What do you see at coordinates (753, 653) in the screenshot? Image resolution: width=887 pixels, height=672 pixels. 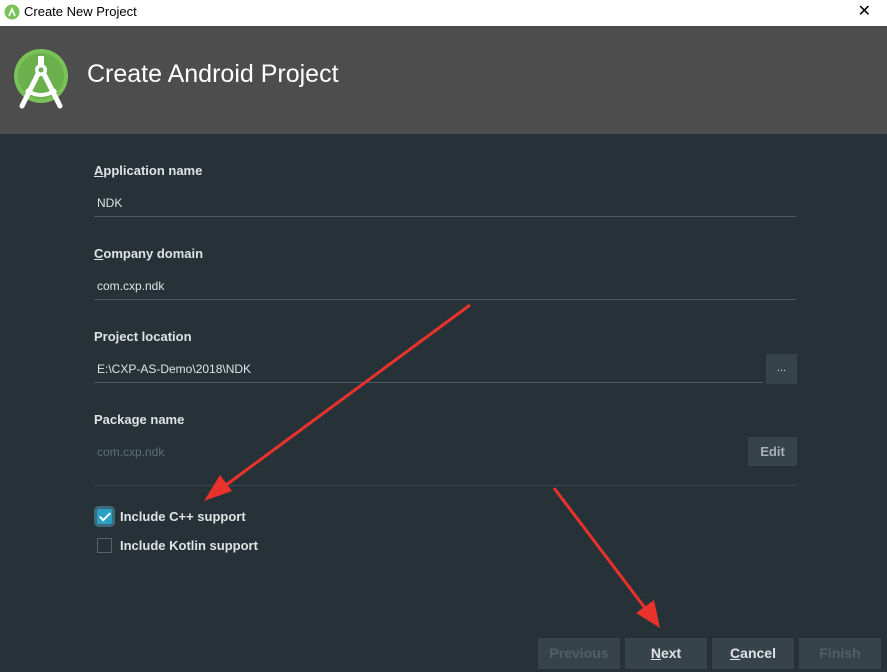 I see `cancel-button: Cancel` at bounding box center [753, 653].